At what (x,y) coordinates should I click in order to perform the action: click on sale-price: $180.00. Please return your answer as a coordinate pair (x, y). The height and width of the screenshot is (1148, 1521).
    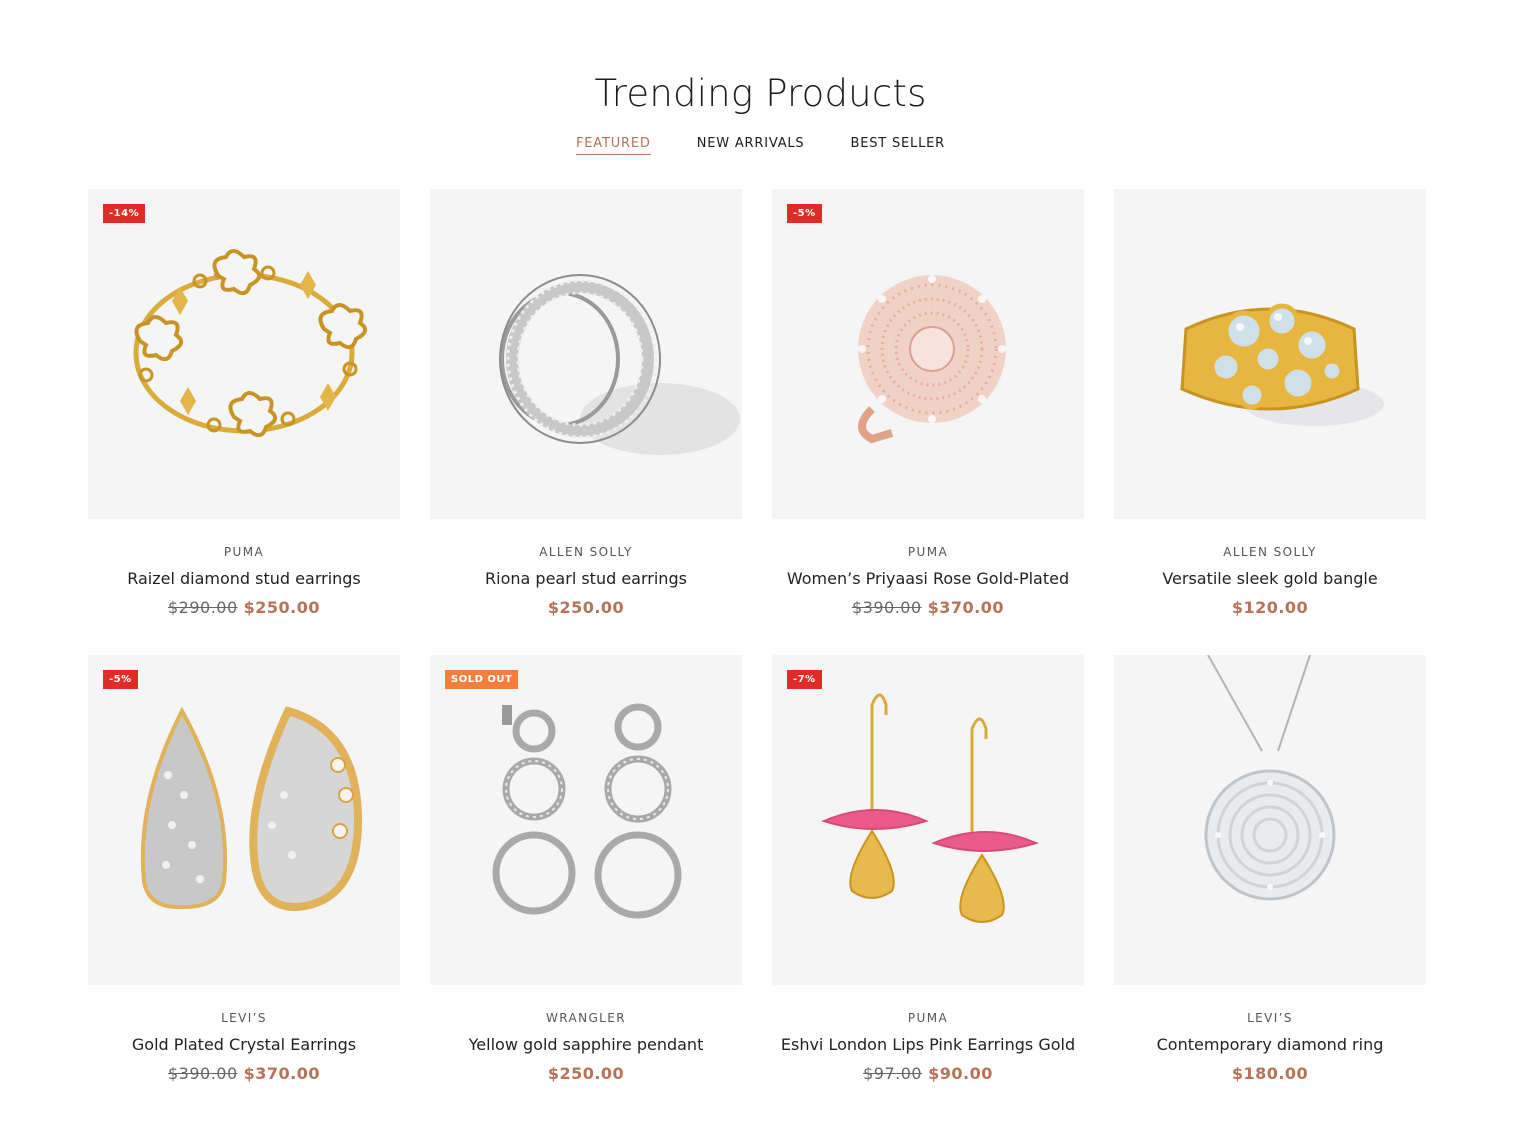
    Looking at the image, I should click on (1270, 1073).